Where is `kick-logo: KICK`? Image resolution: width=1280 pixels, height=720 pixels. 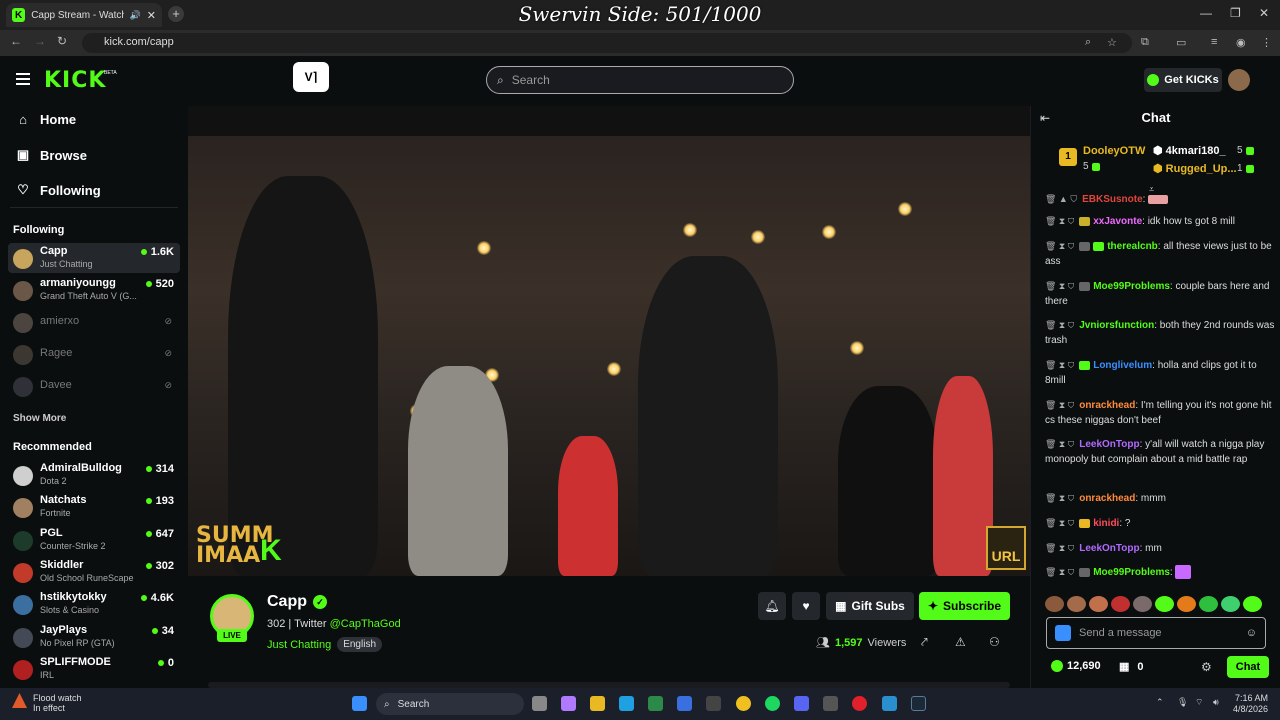 kick-logo: KICK is located at coordinates (75, 80).